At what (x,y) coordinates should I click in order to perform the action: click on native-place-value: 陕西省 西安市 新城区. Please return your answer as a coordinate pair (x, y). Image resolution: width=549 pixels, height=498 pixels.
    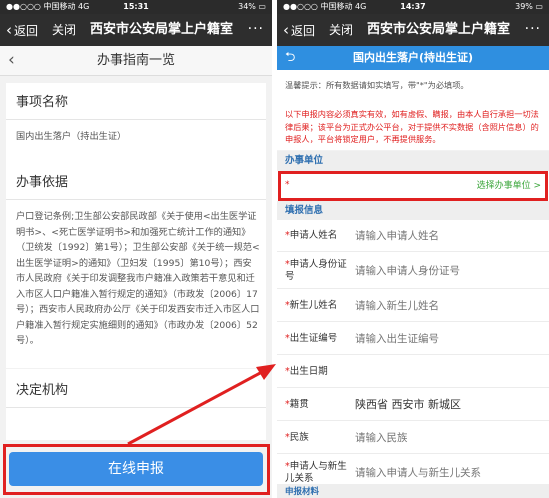
    Looking at the image, I should click on (408, 404).